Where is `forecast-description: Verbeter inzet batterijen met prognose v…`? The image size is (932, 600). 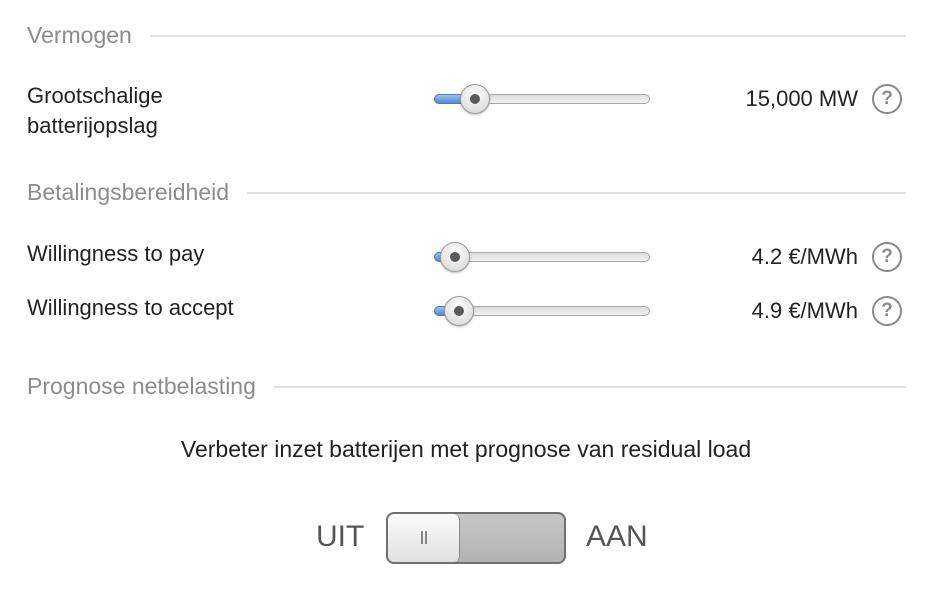 forecast-description: Verbeter inzet batterijen met prognose v… is located at coordinates (466, 449).